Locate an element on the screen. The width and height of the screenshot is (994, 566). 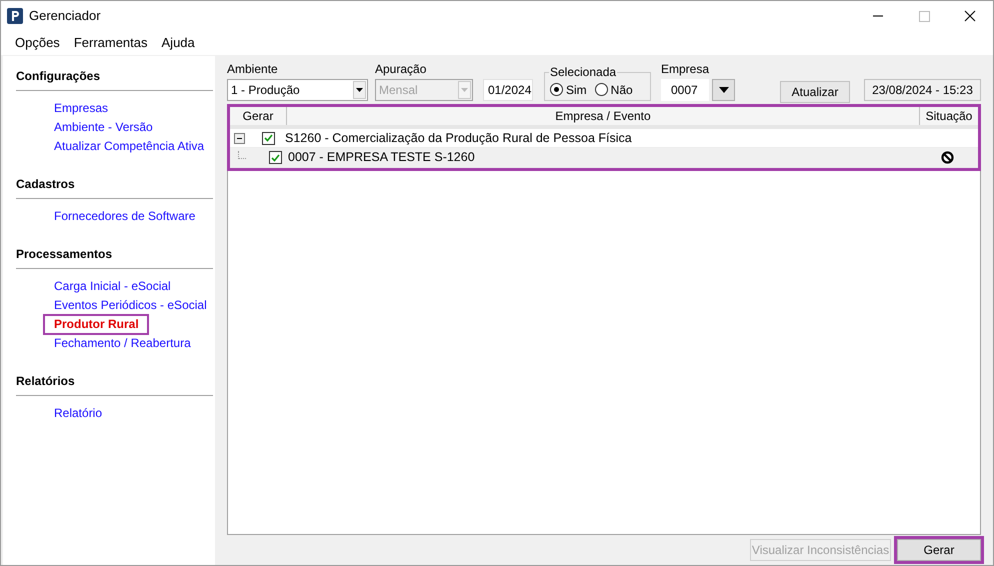
section-heading: Cadastros is located at coordinates (114, 183).